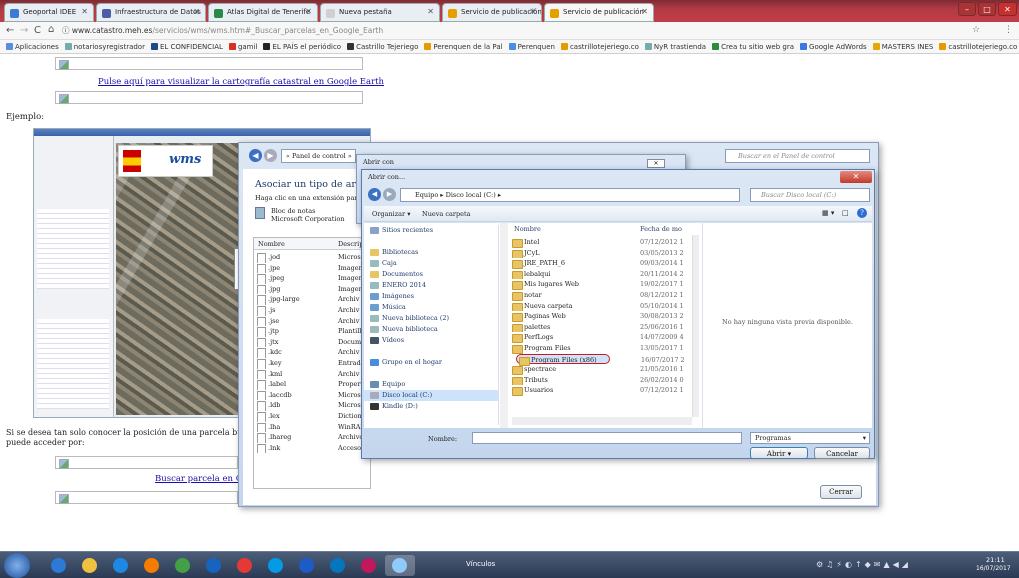  Describe the element at coordinates (263, 12) in the screenshot. I see `tab-atlas: Atlas Digital de Tenerife ✕` at that location.